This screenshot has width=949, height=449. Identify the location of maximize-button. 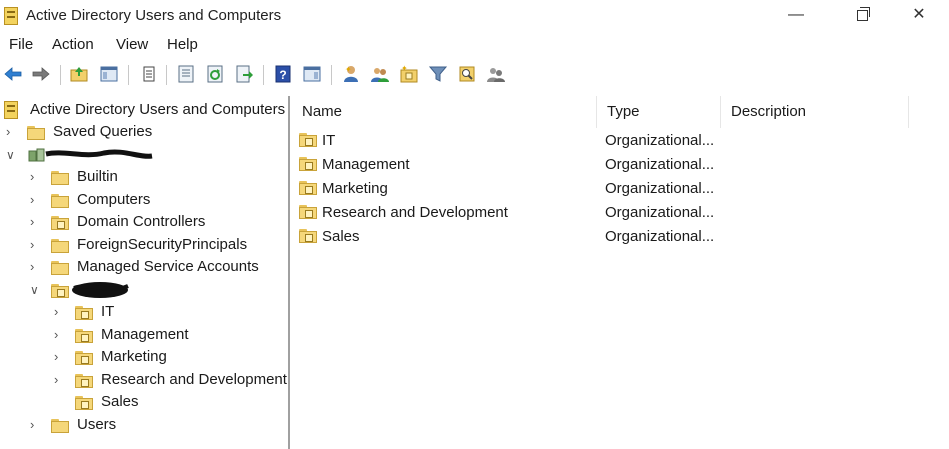
(862, 16).